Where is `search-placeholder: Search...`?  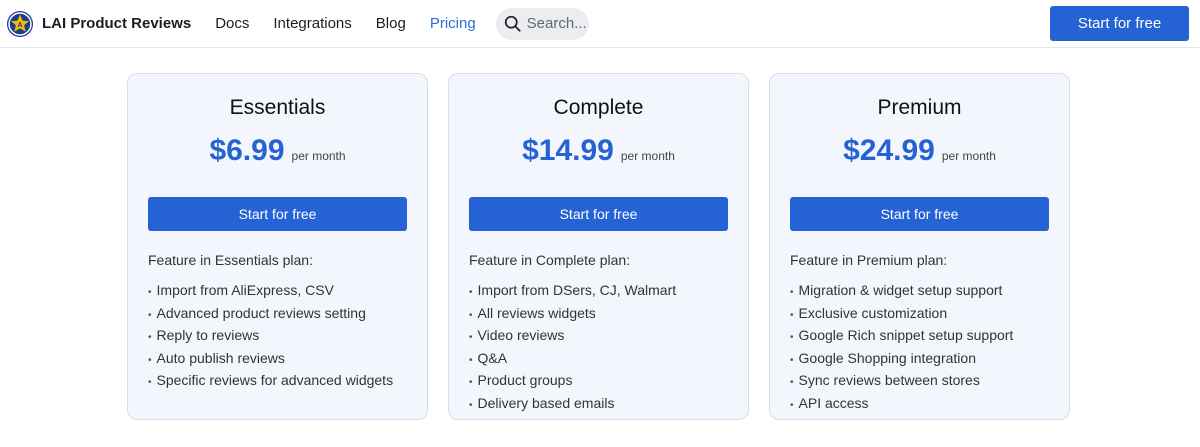 search-placeholder: Search... is located at coordinates (556, 23).